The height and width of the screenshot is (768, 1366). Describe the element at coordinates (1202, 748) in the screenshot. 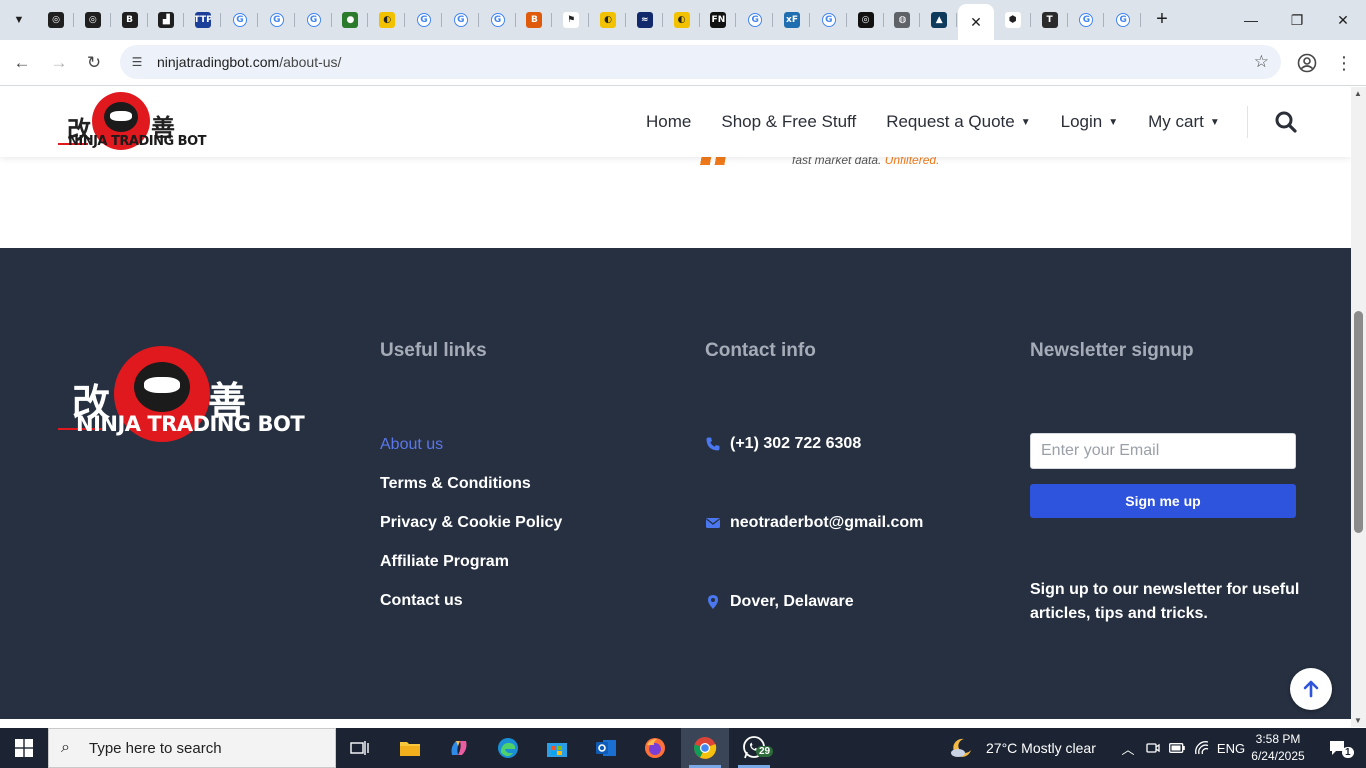

I see `network-icon` at that location.